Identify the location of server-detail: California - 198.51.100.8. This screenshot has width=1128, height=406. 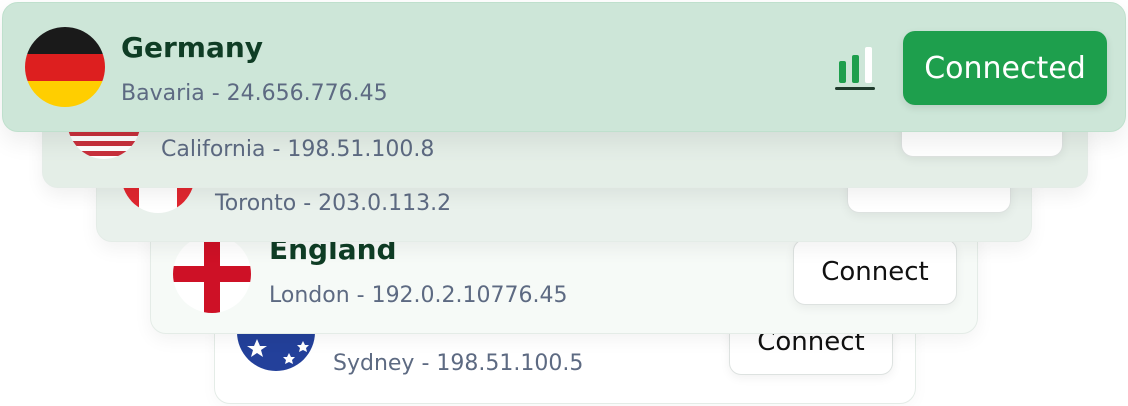
(298, 149).